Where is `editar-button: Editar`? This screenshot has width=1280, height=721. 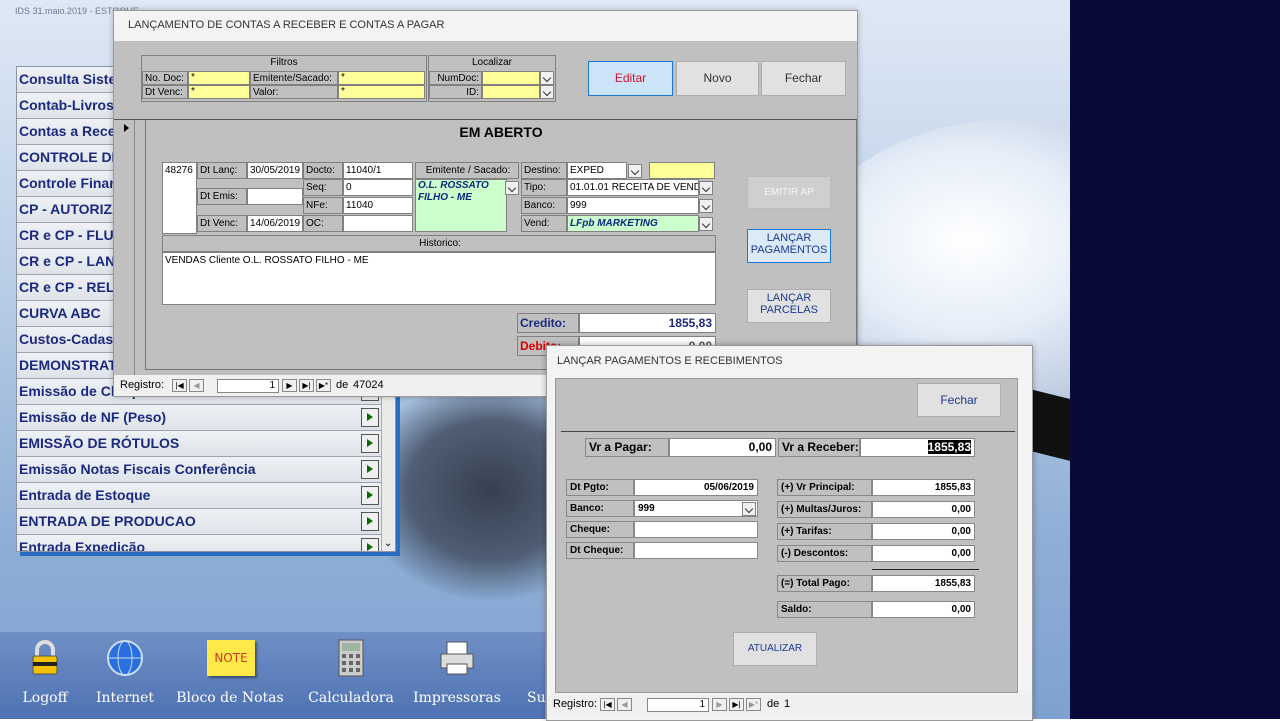
editar-button: Editar is located at coordinates (630, 78).